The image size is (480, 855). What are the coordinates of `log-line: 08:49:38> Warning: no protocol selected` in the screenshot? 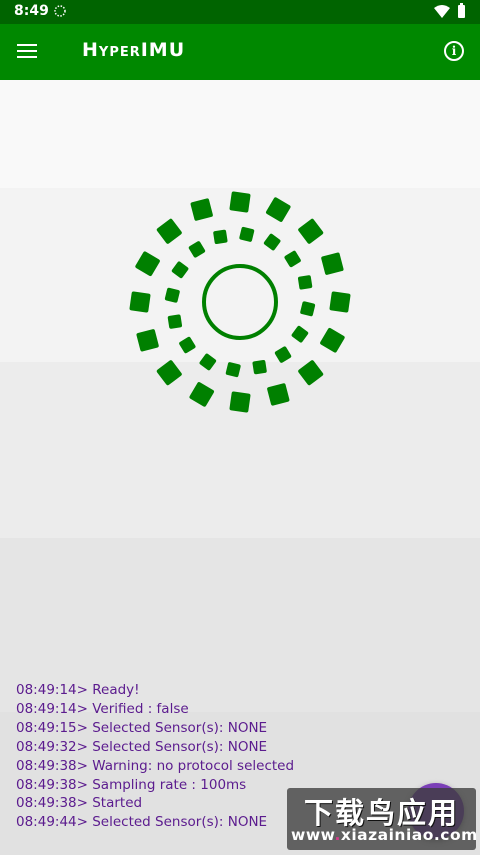 It's located at (155, 765).